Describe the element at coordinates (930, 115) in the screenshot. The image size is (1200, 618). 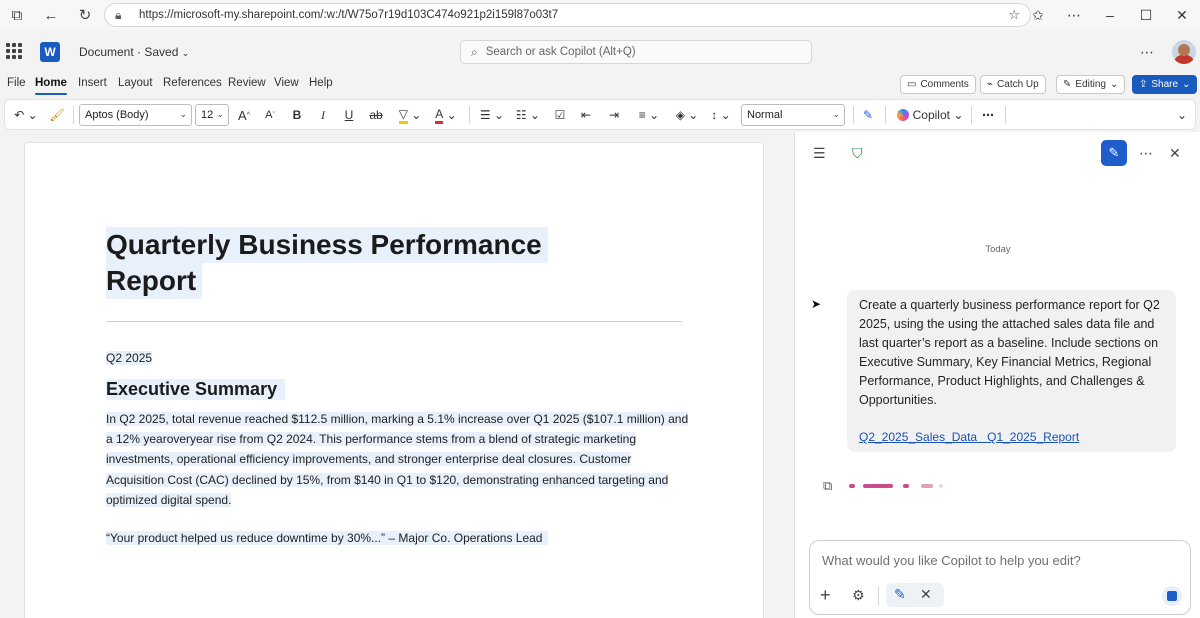
I see `copilot-button: Copilot ⌄` at that location.